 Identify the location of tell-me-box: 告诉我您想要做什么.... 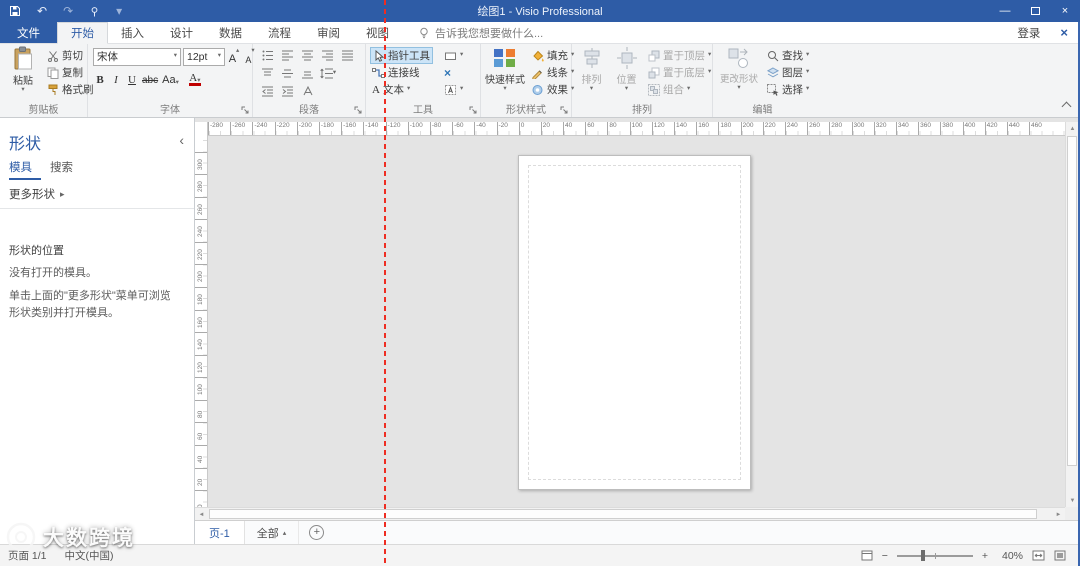
(480, 32).